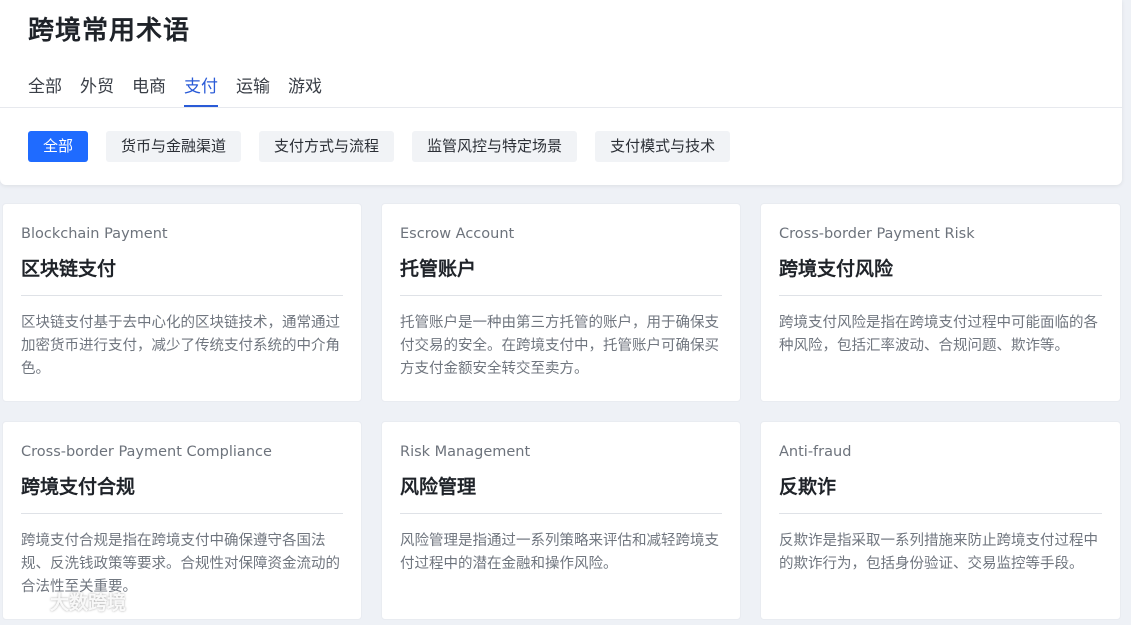 The height and width of the screenshot is (625, 1131). What do you see at coordinates (836, 269) in the screenshot?
I see `term-chinese-name: 跨境支付风险` at bounding box center [836, 269].